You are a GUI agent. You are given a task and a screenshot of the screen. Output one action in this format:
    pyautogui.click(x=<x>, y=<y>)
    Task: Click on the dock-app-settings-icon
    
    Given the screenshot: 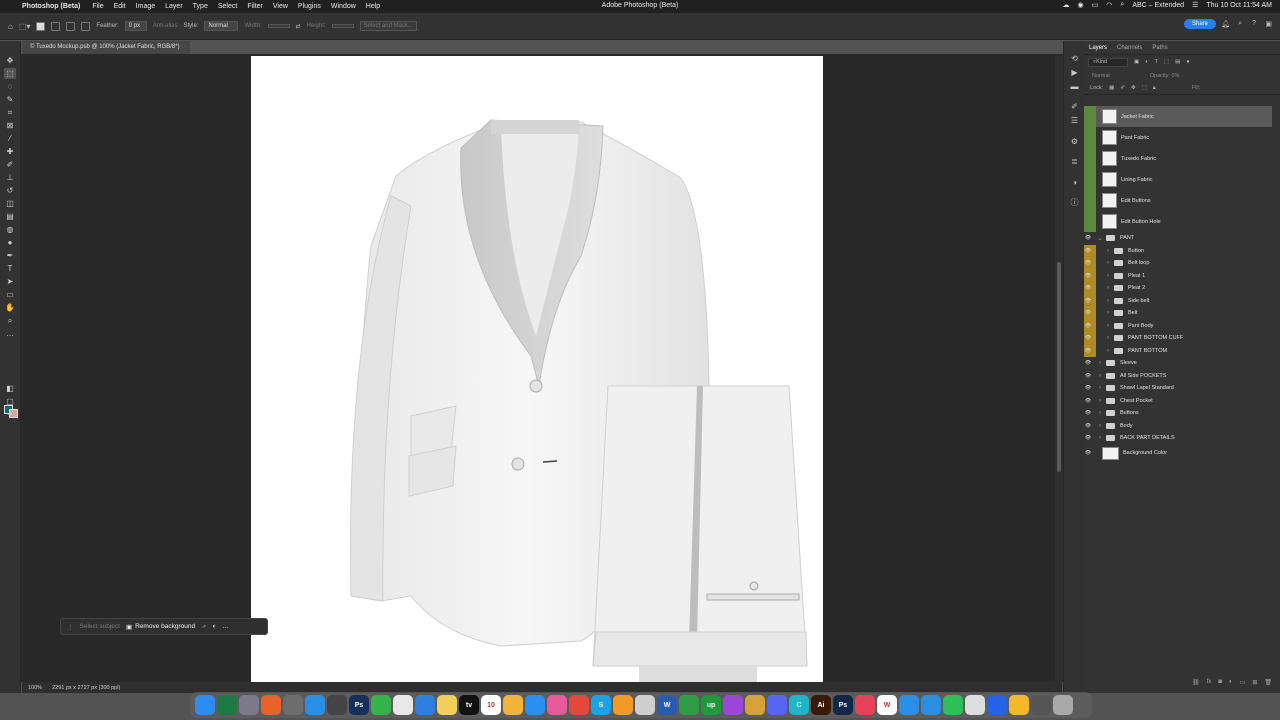 What is the action you would take?
    pyautogui.click(x=293, y=705)
    